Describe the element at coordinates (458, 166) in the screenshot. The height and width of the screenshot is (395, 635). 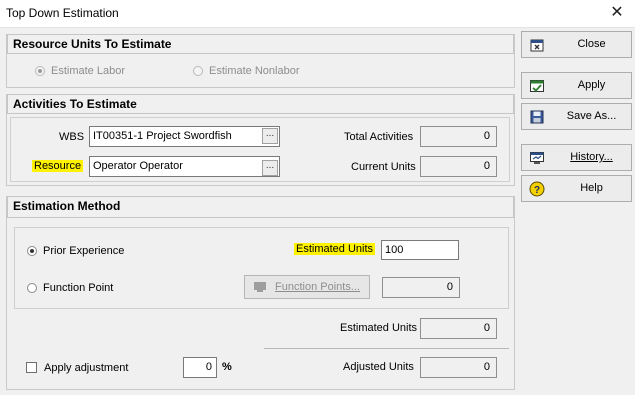
I see `current-units-value: 0` at that location.